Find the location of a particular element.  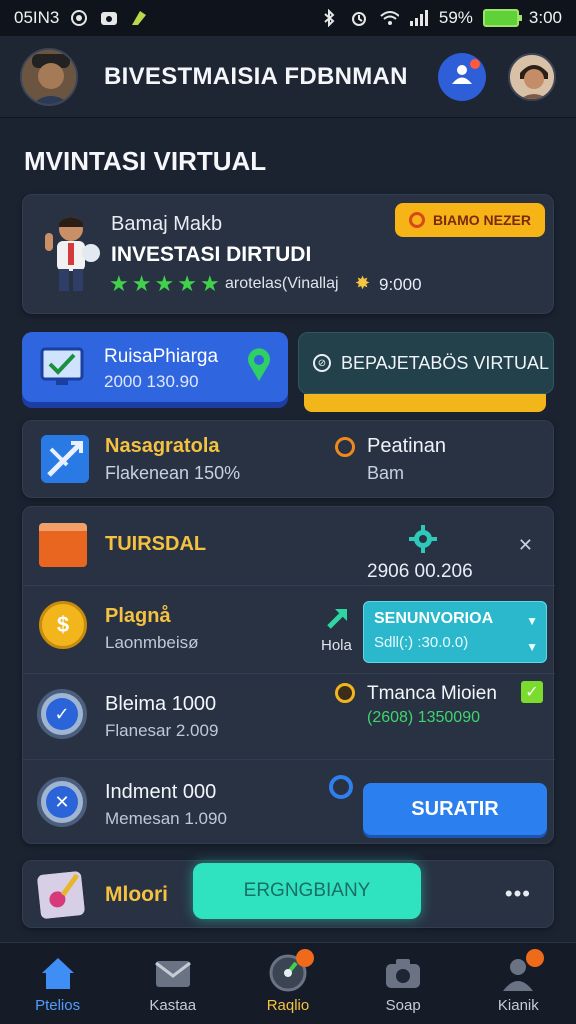

rating-stars: ★ ★ ★ ★ ★ is located at coordinates (164, 284).